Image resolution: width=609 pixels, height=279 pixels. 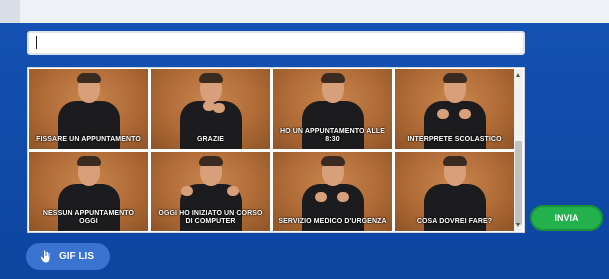 I want to click on sign-caption: OGGI HO INIZIATO UN CORSO DI COMPUTER, so click(x=210, y=217).